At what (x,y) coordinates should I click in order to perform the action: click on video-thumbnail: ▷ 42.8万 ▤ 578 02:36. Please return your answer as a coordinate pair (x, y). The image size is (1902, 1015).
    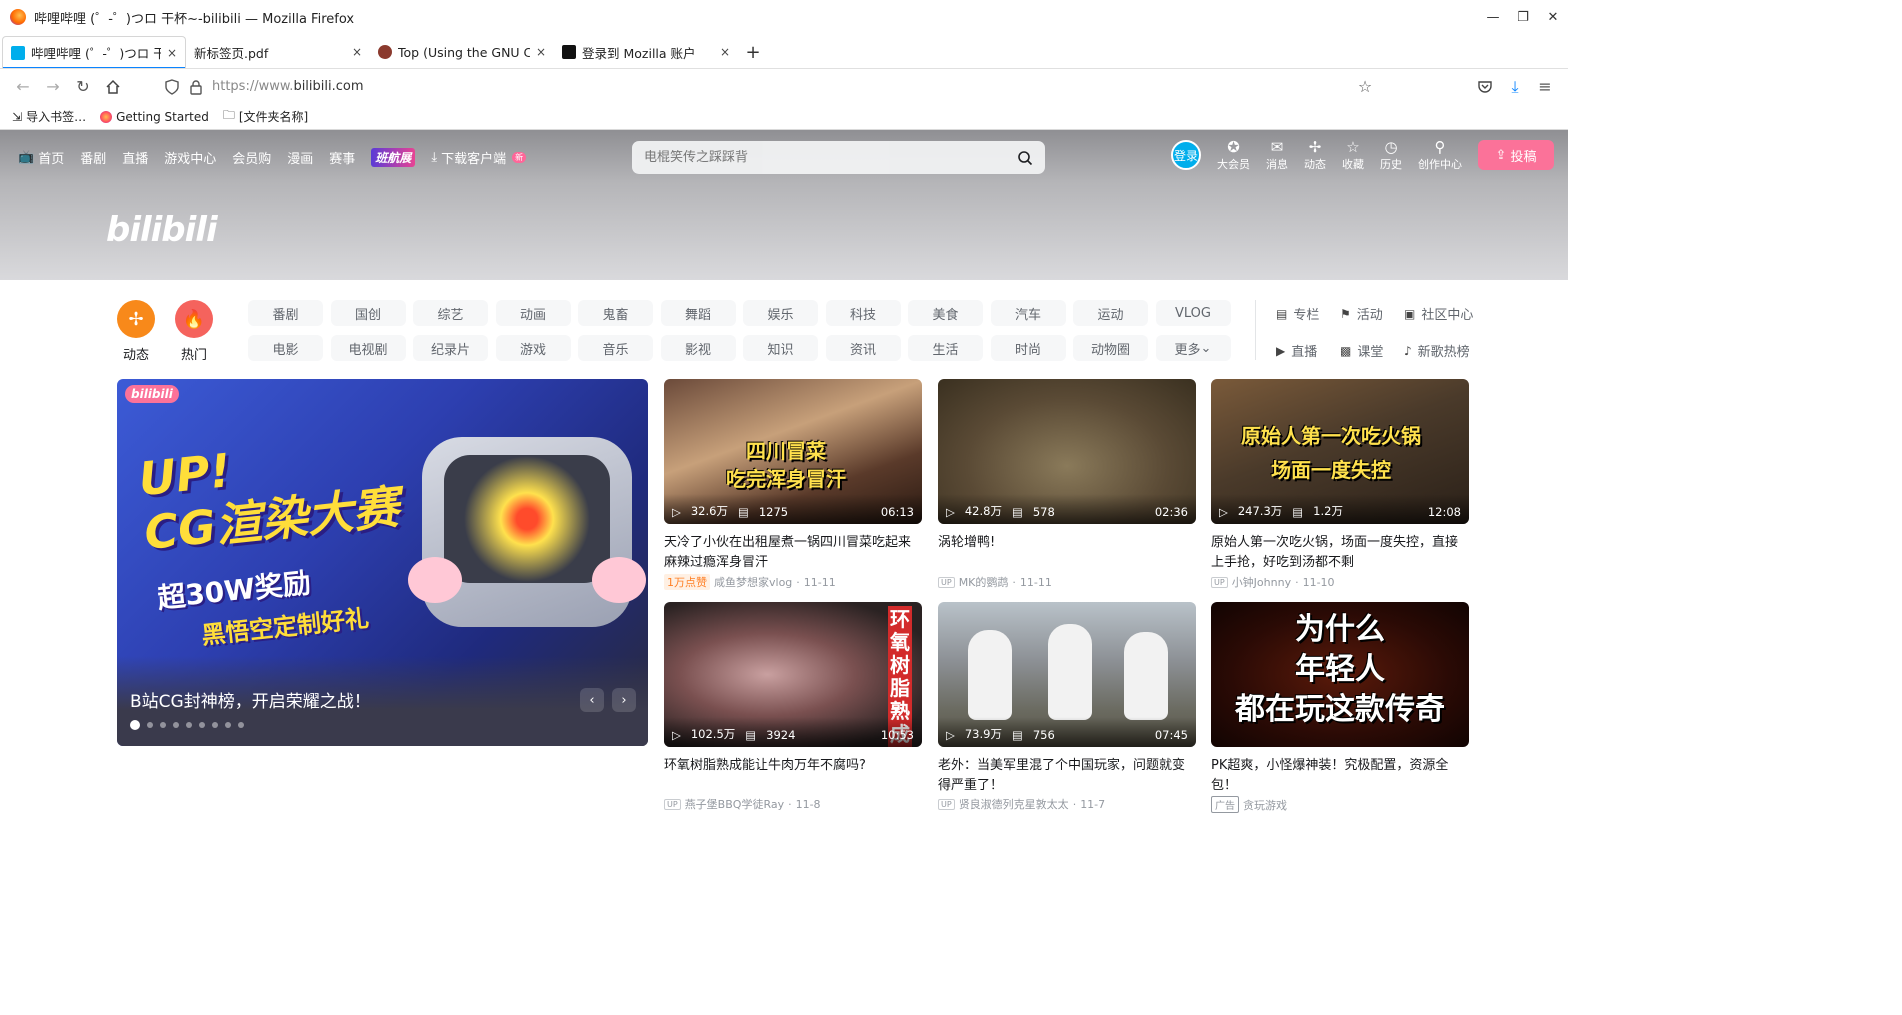
    Looking at the image, I should click on (1067, 451).